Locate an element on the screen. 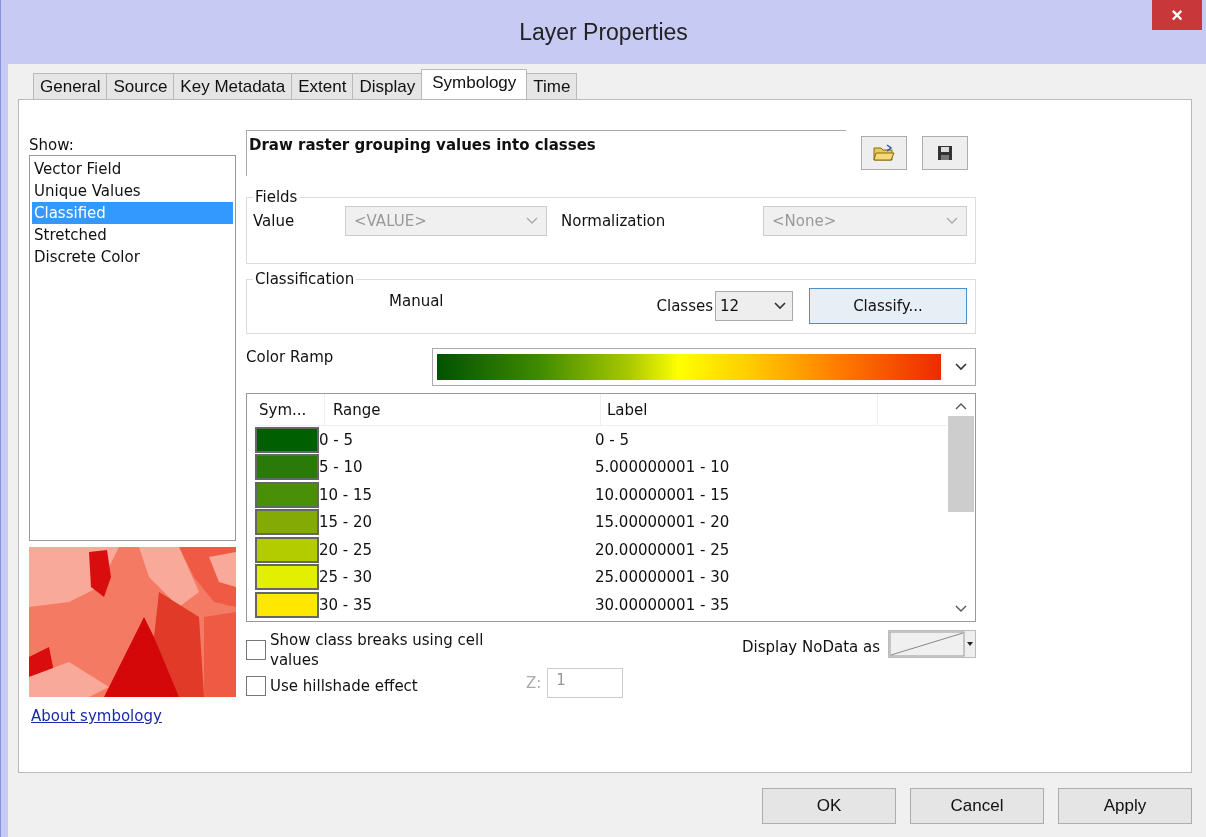 Image resolution: width=1206 pixels, height=837 pixels. tab: Key Metadata is located at coordinates (233, 86).